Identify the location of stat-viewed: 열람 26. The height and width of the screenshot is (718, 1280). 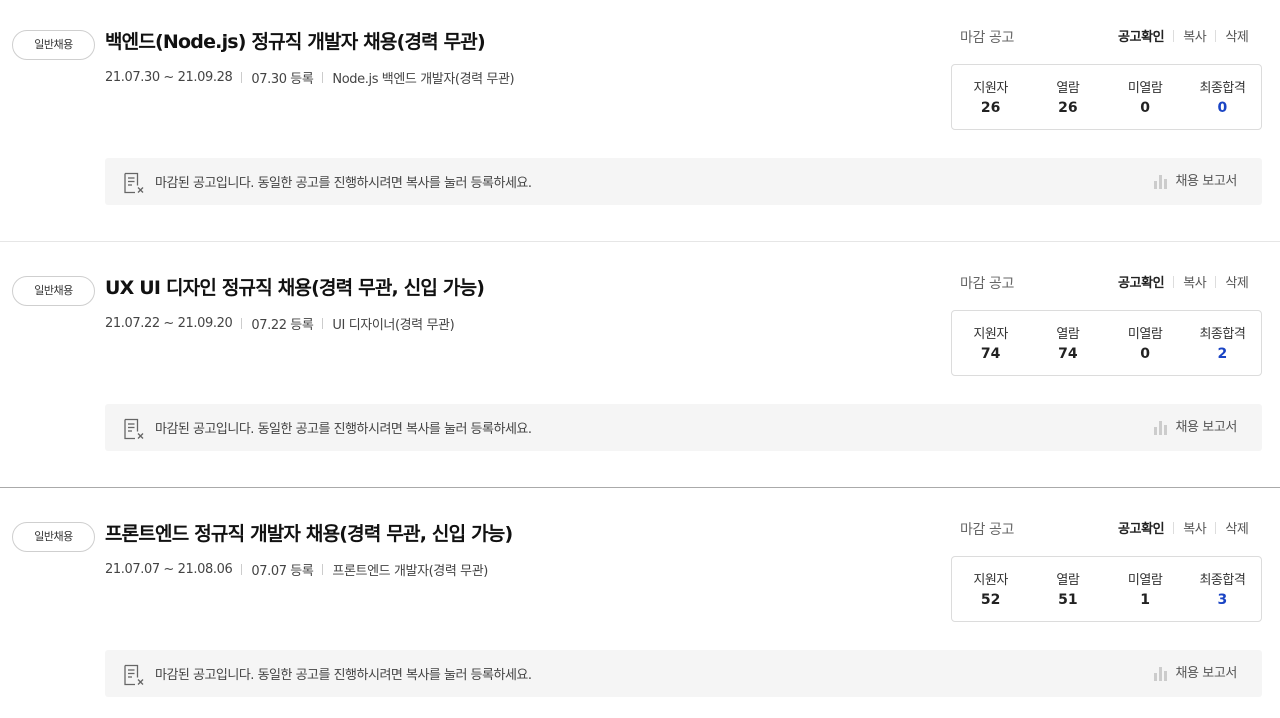
(1067, 97).